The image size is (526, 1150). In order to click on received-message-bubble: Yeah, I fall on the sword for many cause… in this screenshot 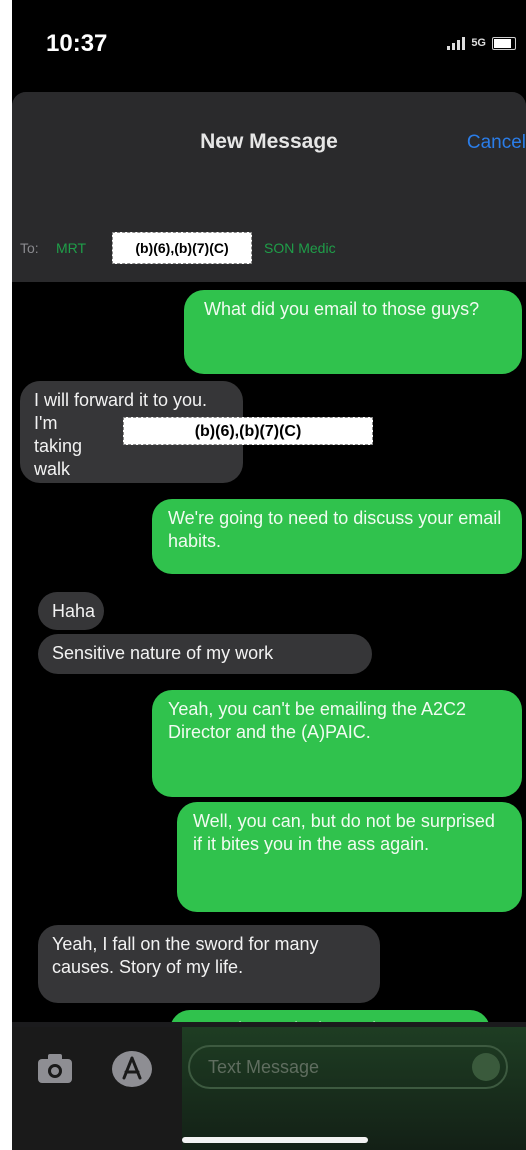, I will do `click(209, 964)`.